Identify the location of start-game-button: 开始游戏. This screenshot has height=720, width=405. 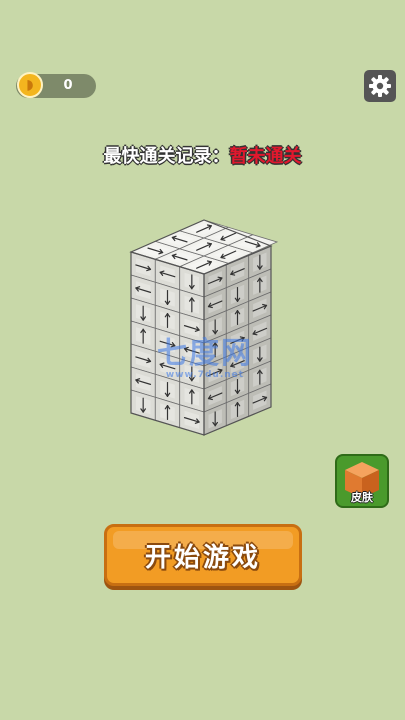
(203, 555).